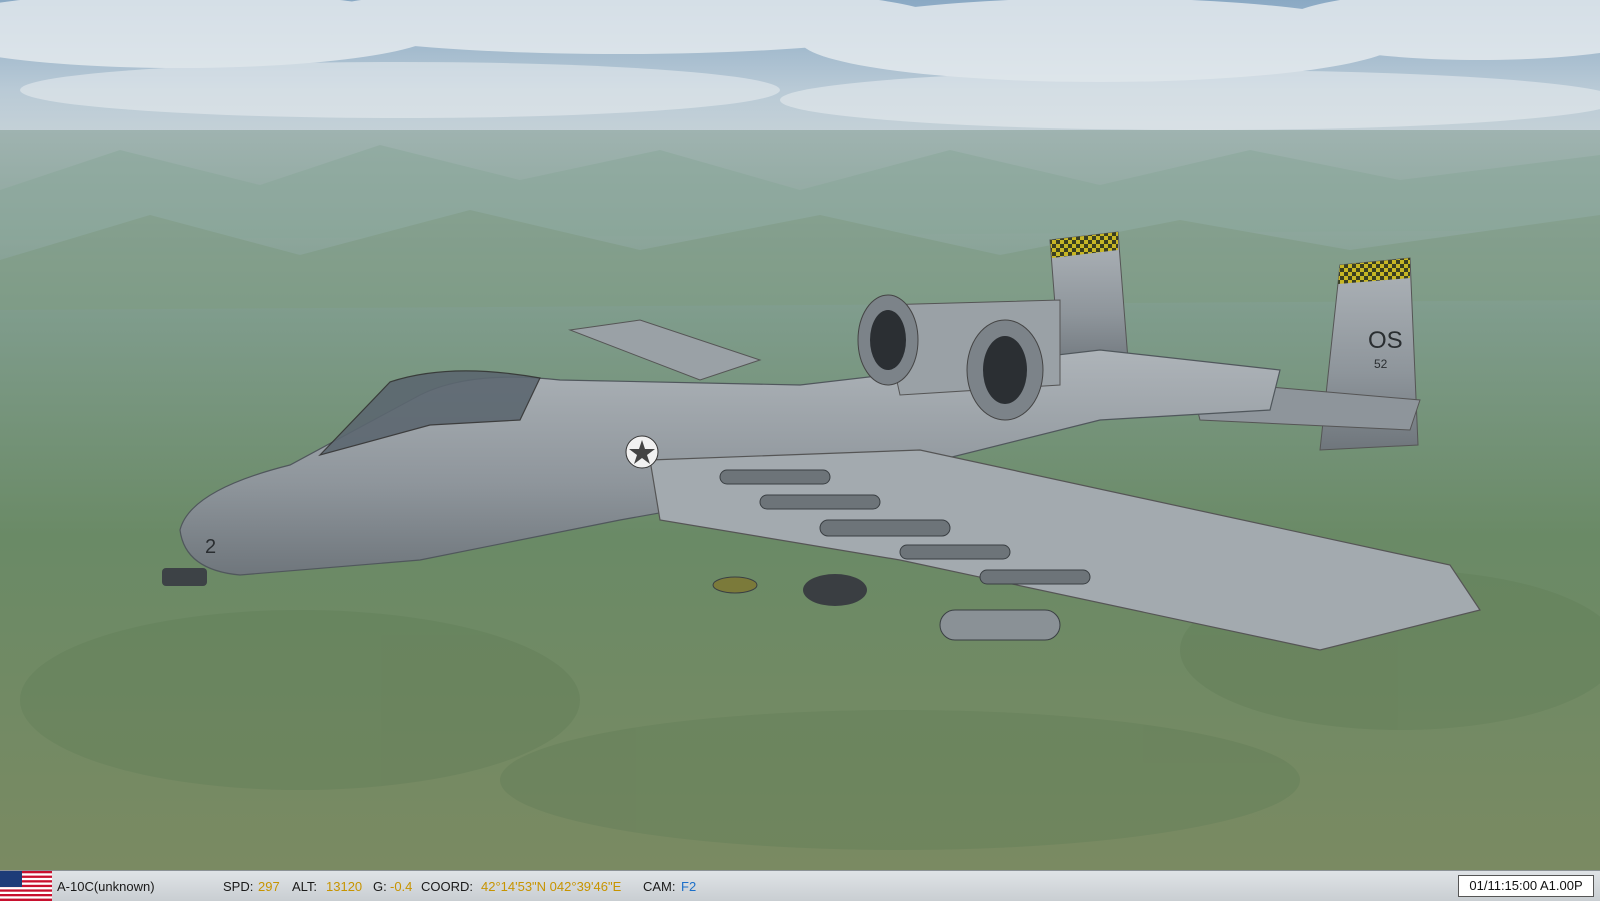 Image resolution: width=1600 pixels, height=901 pixels. Describe the element at coordinates (184, 577) in the screenshot. I see `gau-8-cannon` at that location.